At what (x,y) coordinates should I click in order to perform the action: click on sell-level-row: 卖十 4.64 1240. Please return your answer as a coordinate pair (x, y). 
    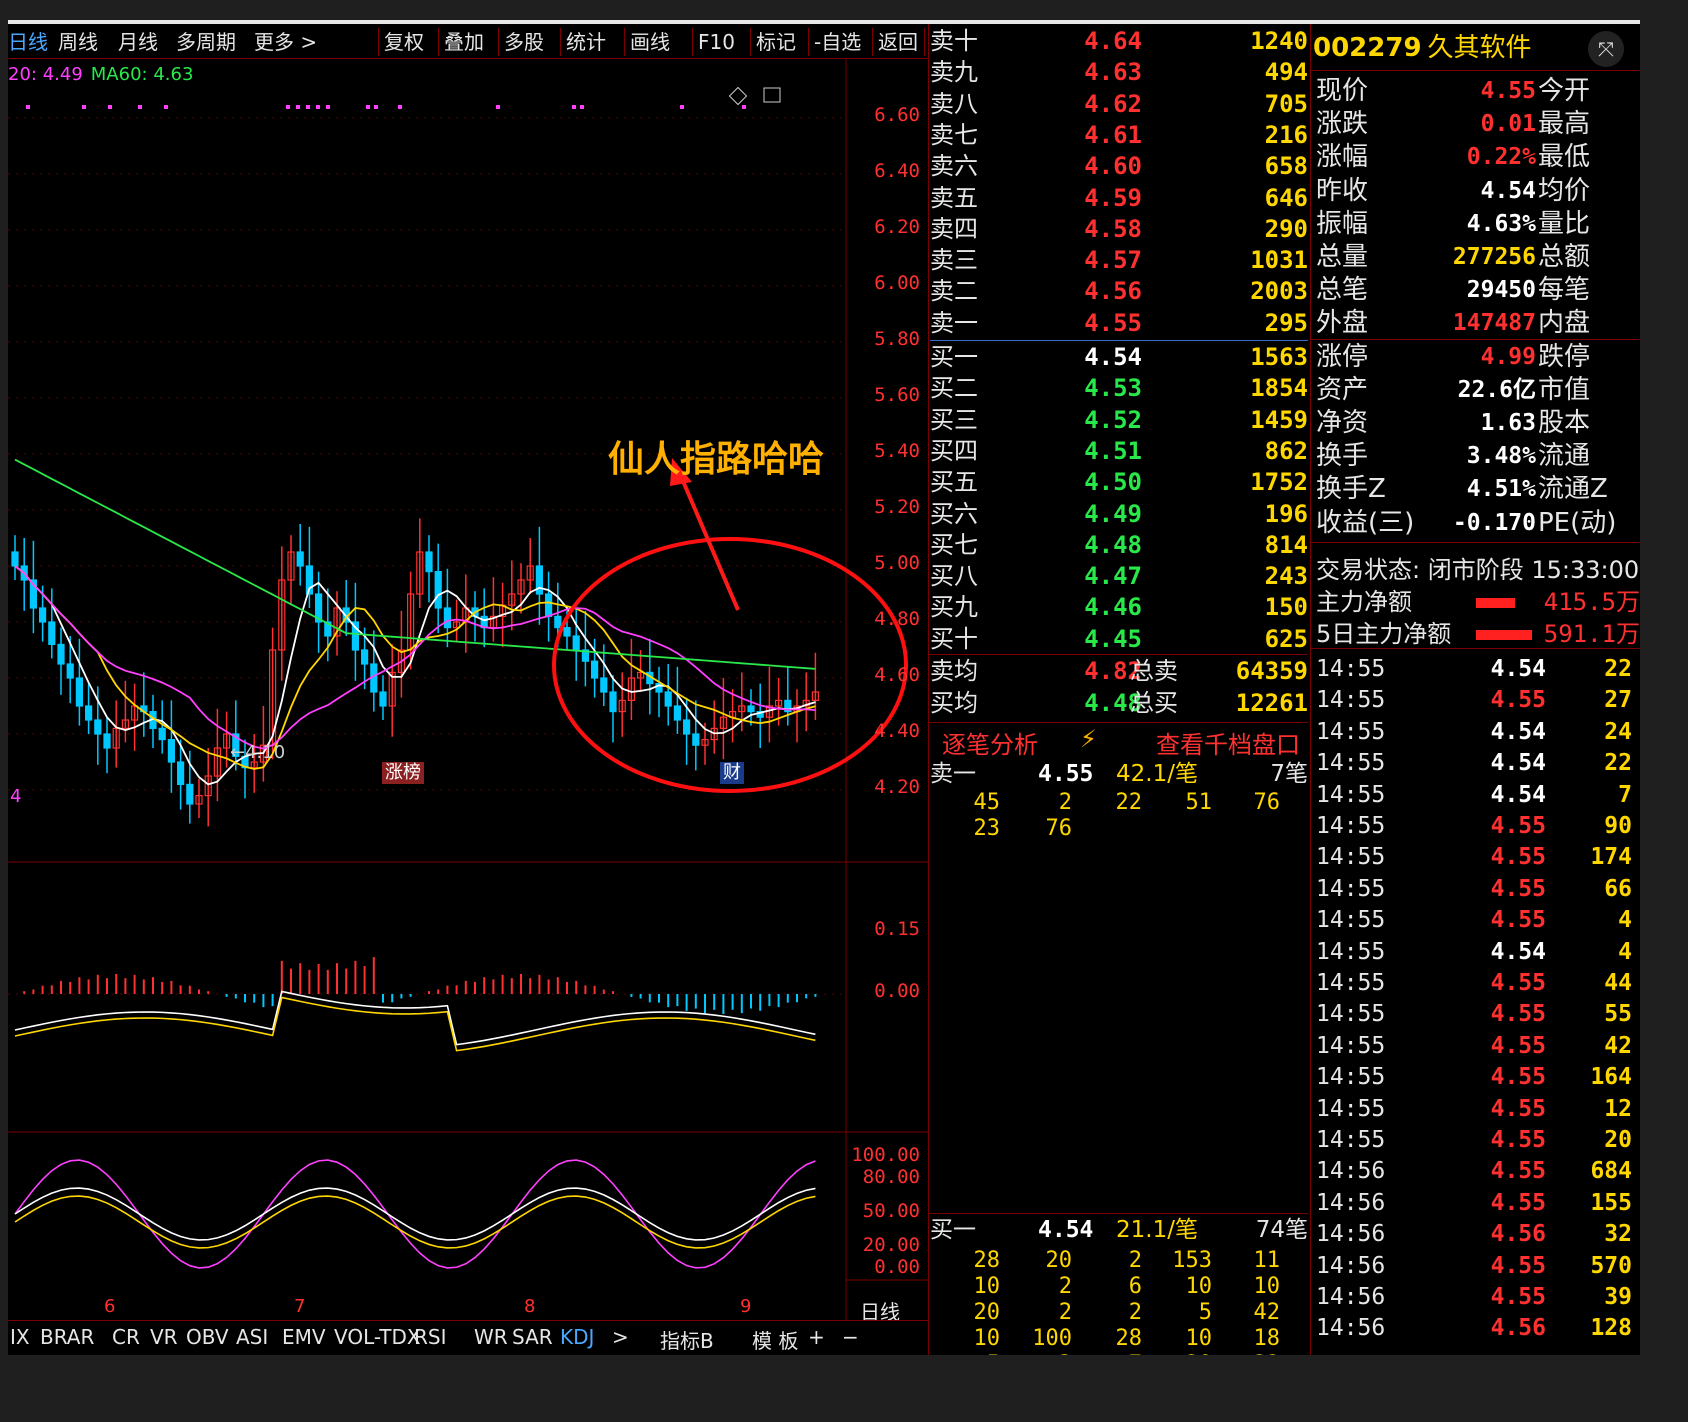
    Looking at the image, I should click on (1119, 41).